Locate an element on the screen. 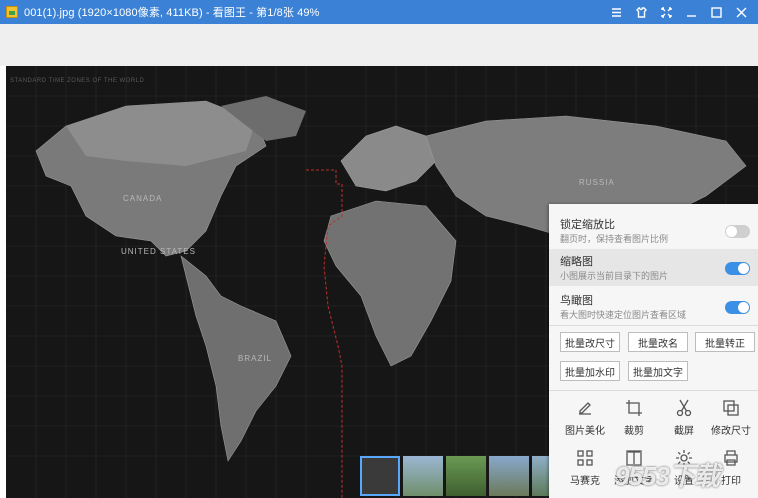 The image size is (758, 498). toolbar-area is located at coordinates (379, 45).